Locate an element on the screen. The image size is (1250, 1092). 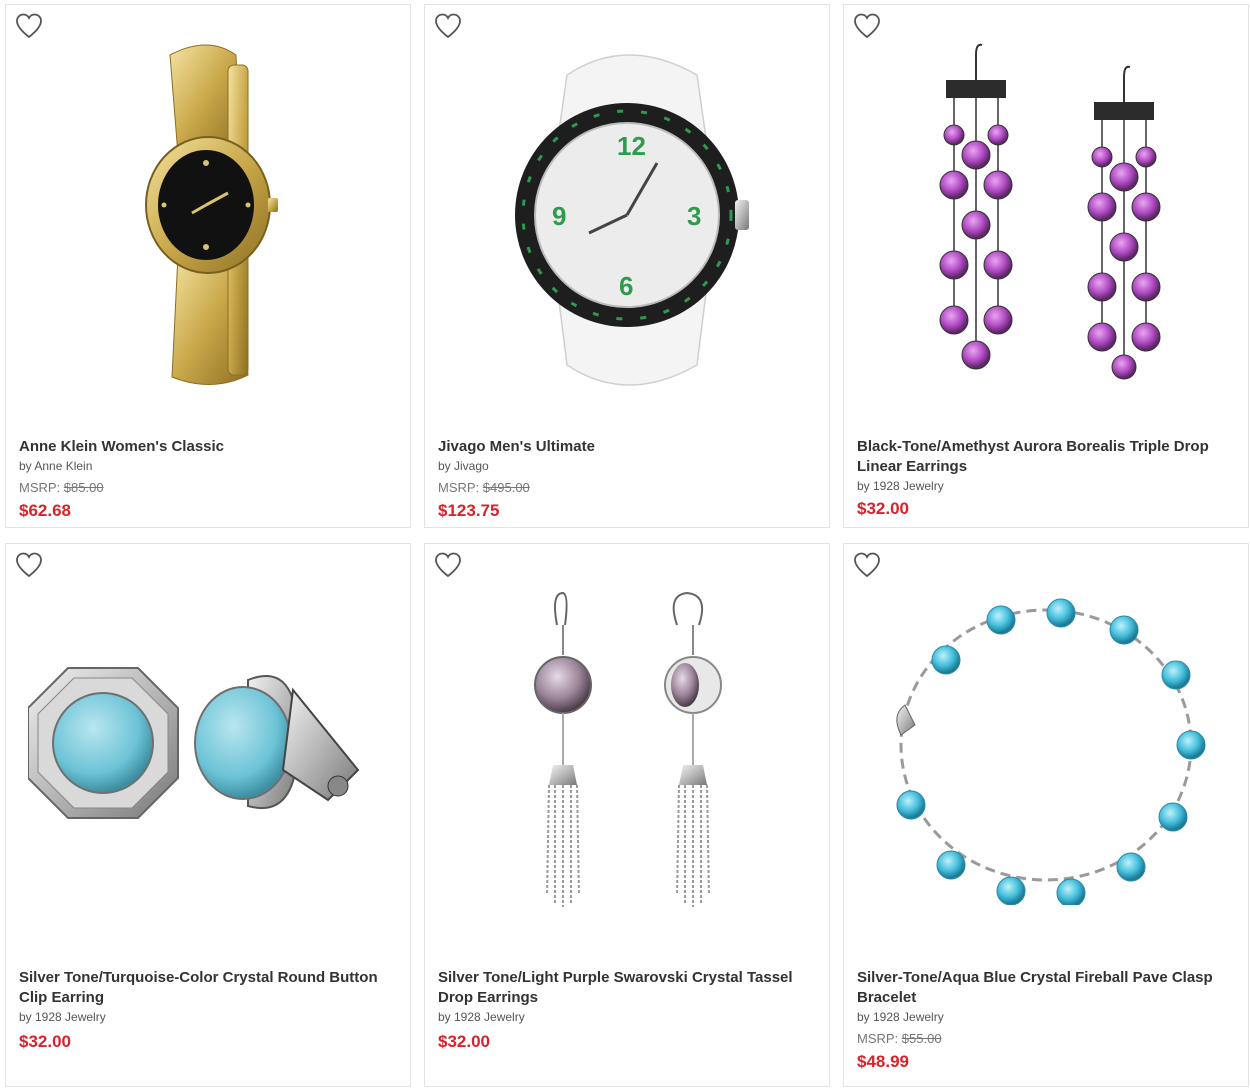
amethyst-earrings-image is located at coordinates (1050, 211).